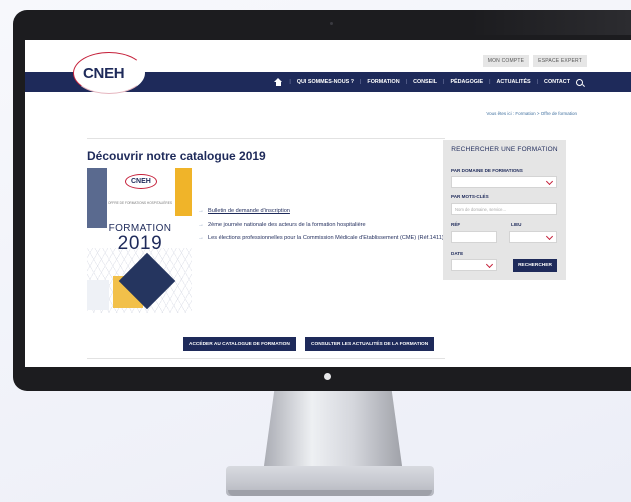  I want to click on nav-item-about: QUI SOMMES-NOUS ?, so click(325, 82).